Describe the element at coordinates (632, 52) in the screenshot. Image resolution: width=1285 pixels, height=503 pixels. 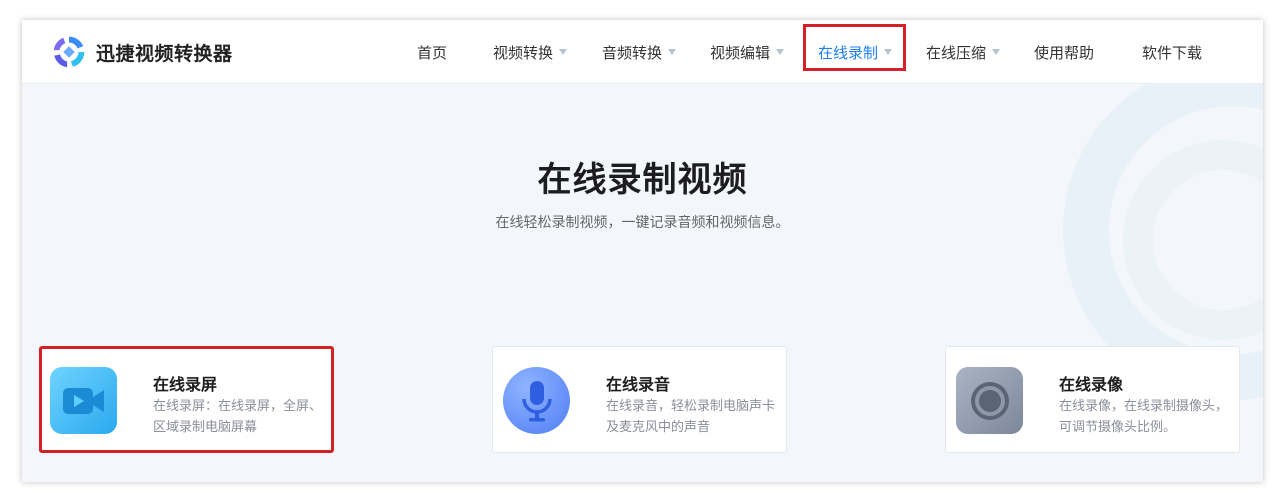
I see `nav-label: 音频转换` at that location.